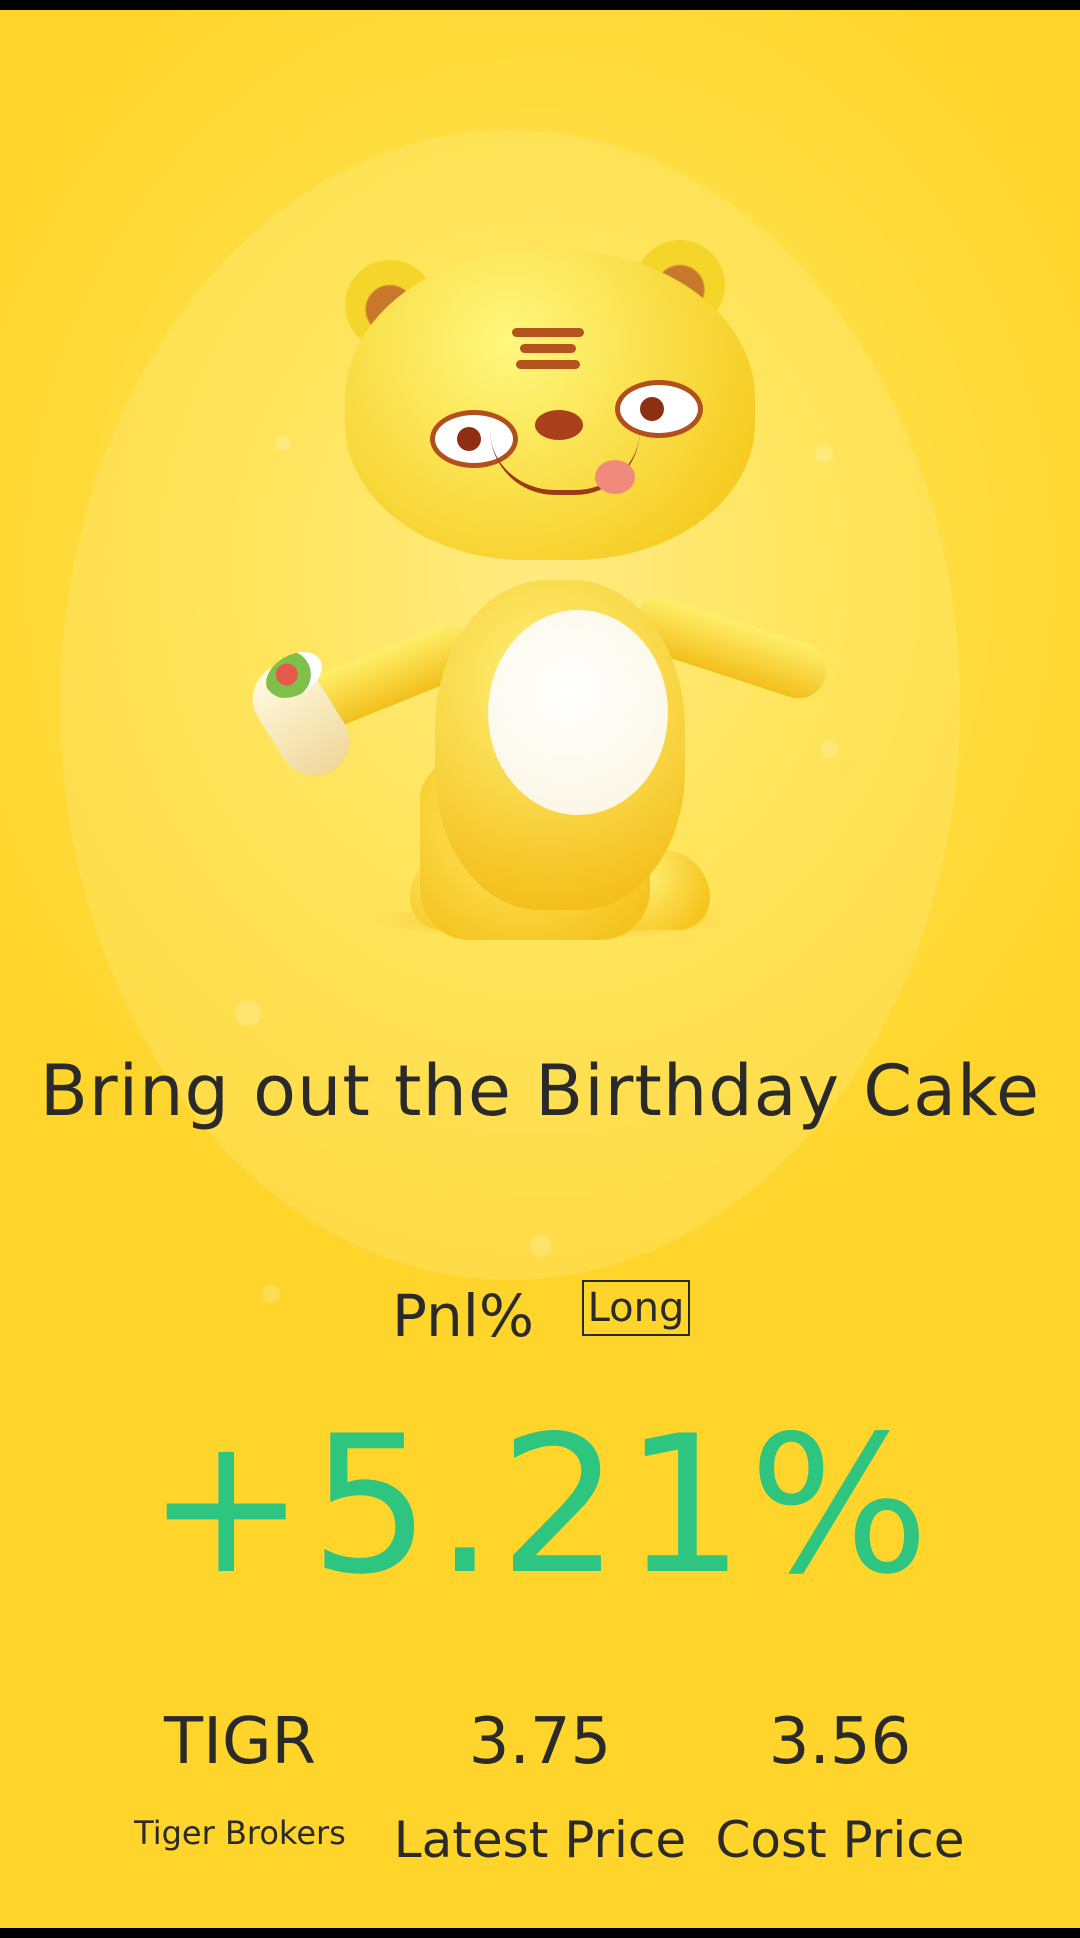 The width and height of the screenshot is (1080, 1938). I want to click on company-name: Tiger Brokers, so click(240, 1833).